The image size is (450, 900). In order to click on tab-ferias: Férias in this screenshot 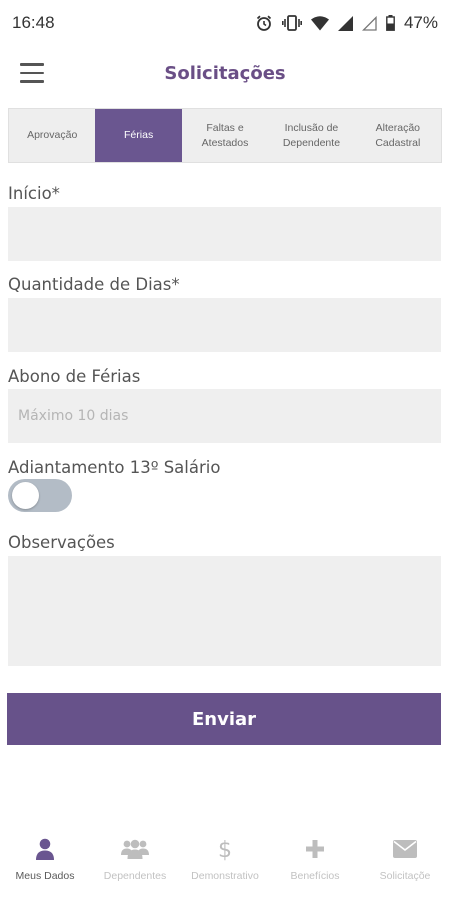, I will do `click(138, 135)`.